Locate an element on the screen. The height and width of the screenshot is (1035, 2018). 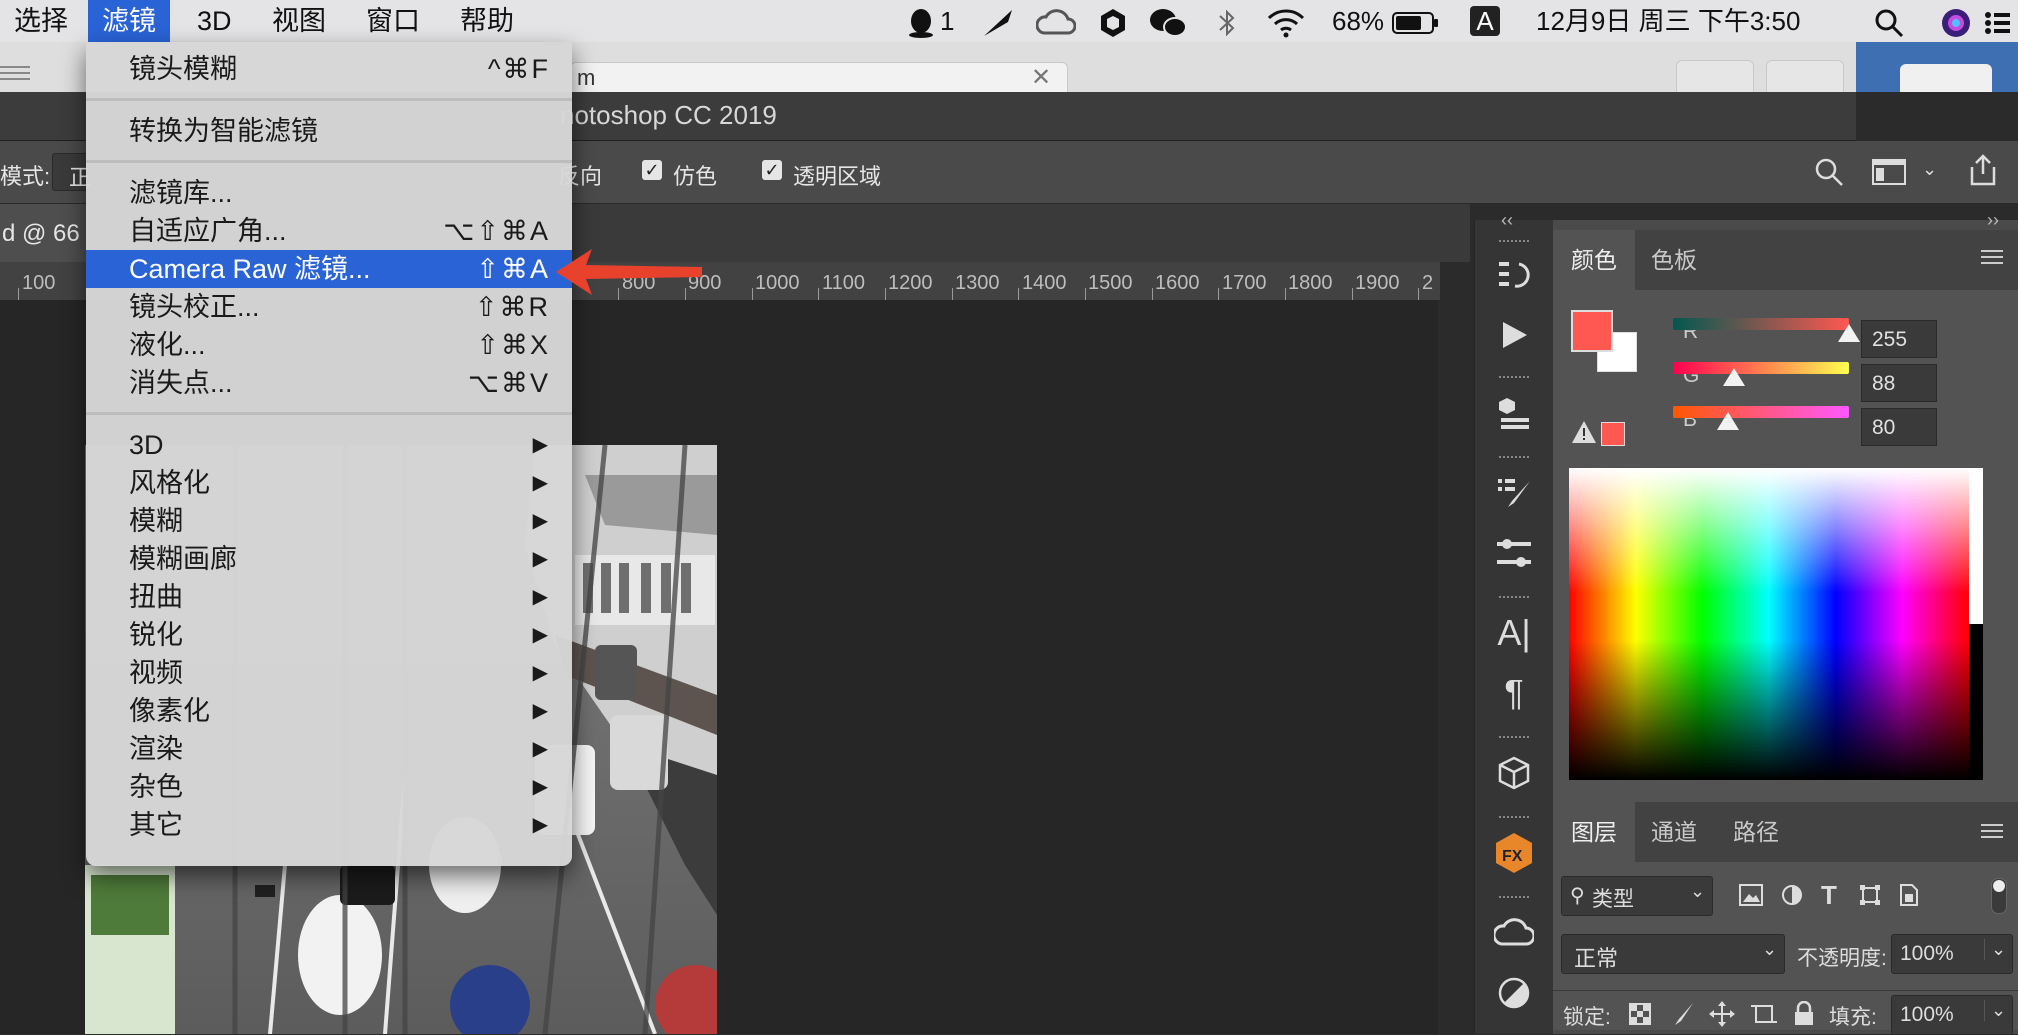
actions-play-icon is located at coordinates (1514, 335).